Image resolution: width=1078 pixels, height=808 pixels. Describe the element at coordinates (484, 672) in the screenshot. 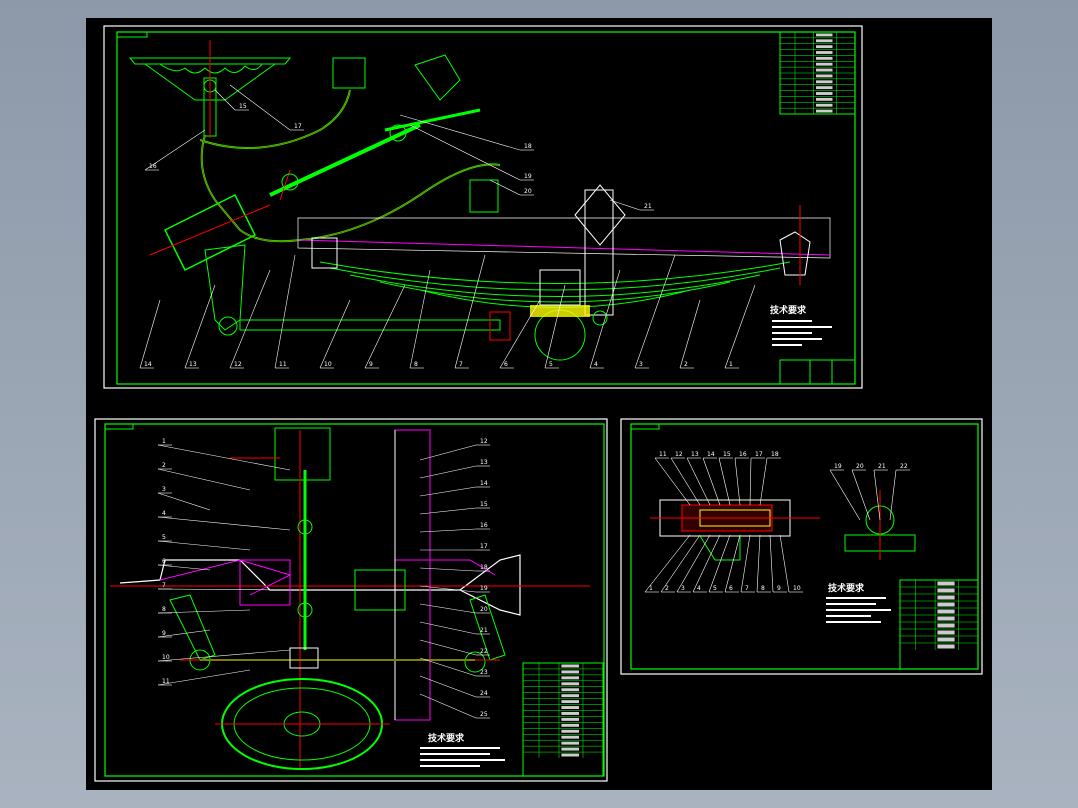

I see `callout-label: 23` at that location.